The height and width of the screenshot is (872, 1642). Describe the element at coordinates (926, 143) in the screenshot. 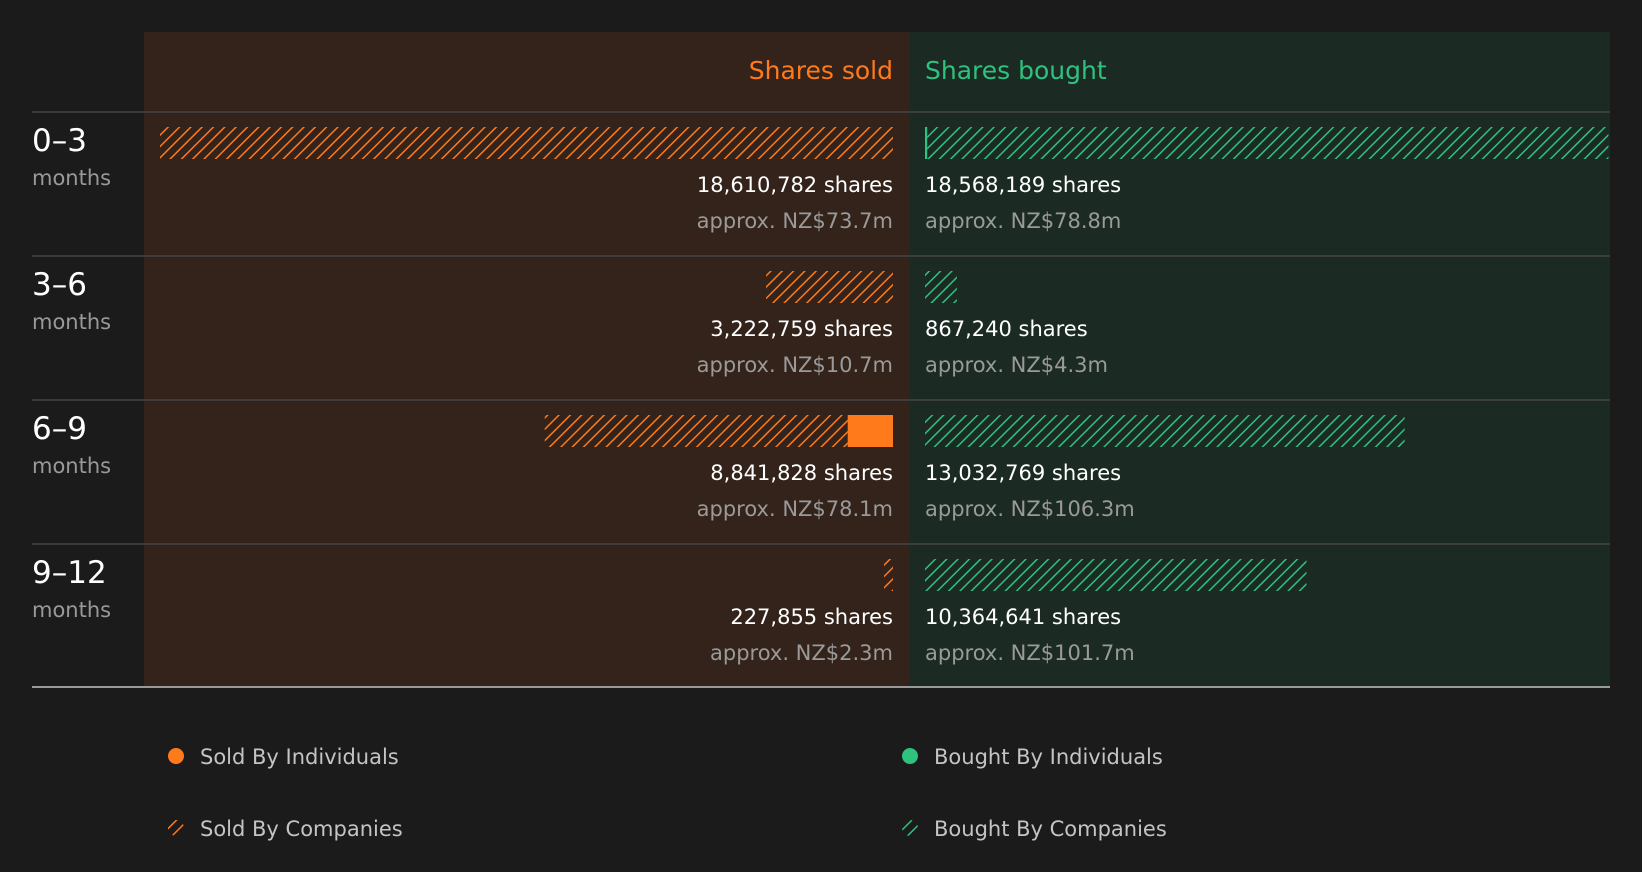

I see `bar-bought-individuals` at that location.